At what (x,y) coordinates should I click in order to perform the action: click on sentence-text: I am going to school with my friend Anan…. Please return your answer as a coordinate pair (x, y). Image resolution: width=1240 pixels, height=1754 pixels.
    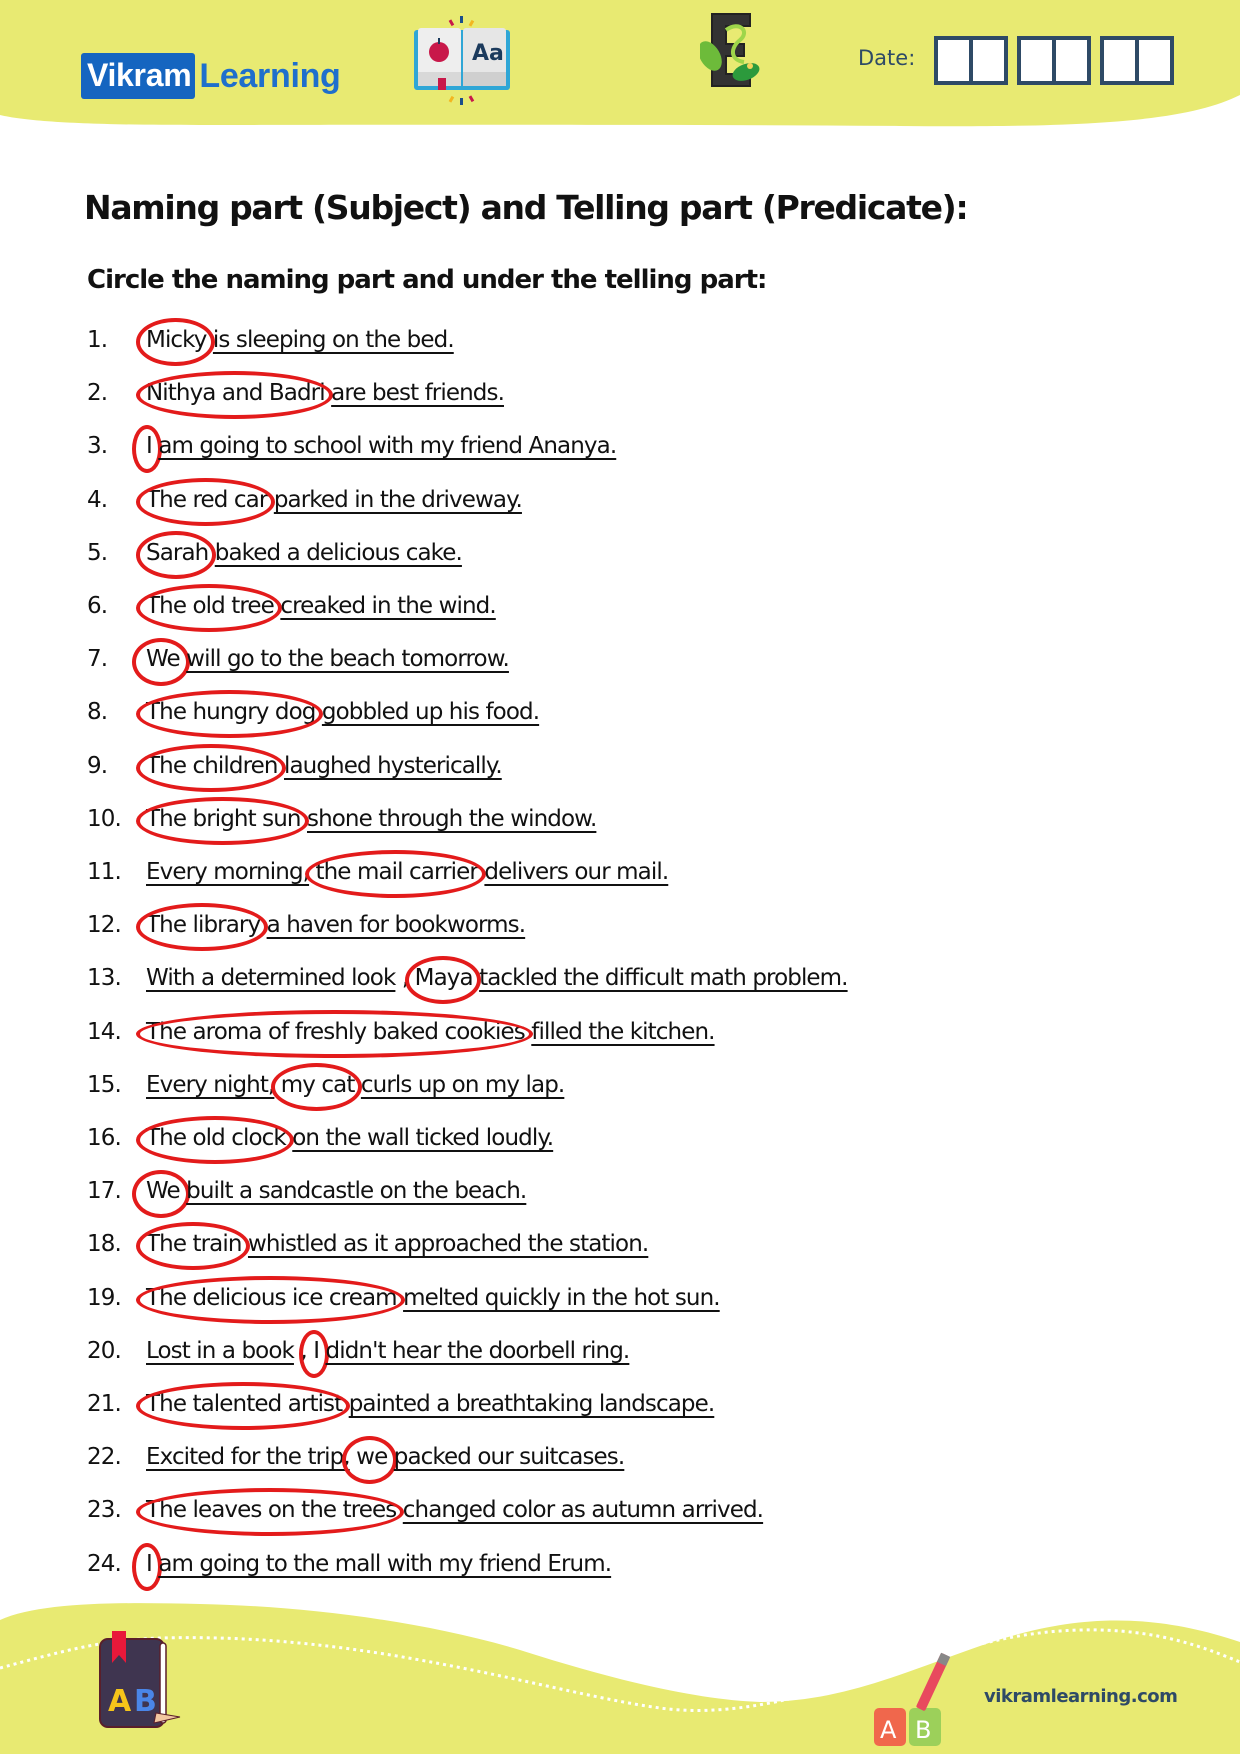
    Looking at the image, I should click on (374, 449).